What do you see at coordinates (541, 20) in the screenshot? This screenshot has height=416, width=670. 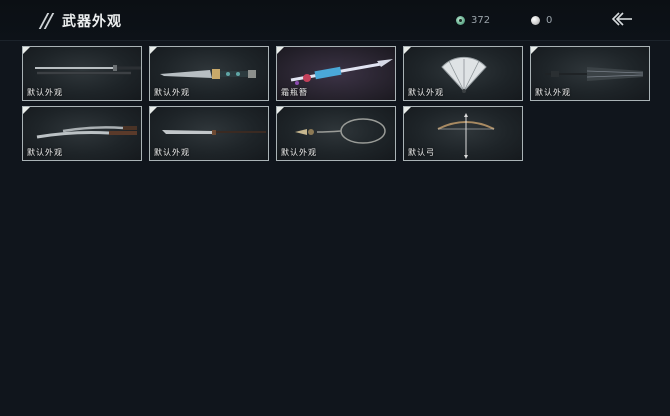 I see `currency-pearl: 0` at bounding box center [541, 20].